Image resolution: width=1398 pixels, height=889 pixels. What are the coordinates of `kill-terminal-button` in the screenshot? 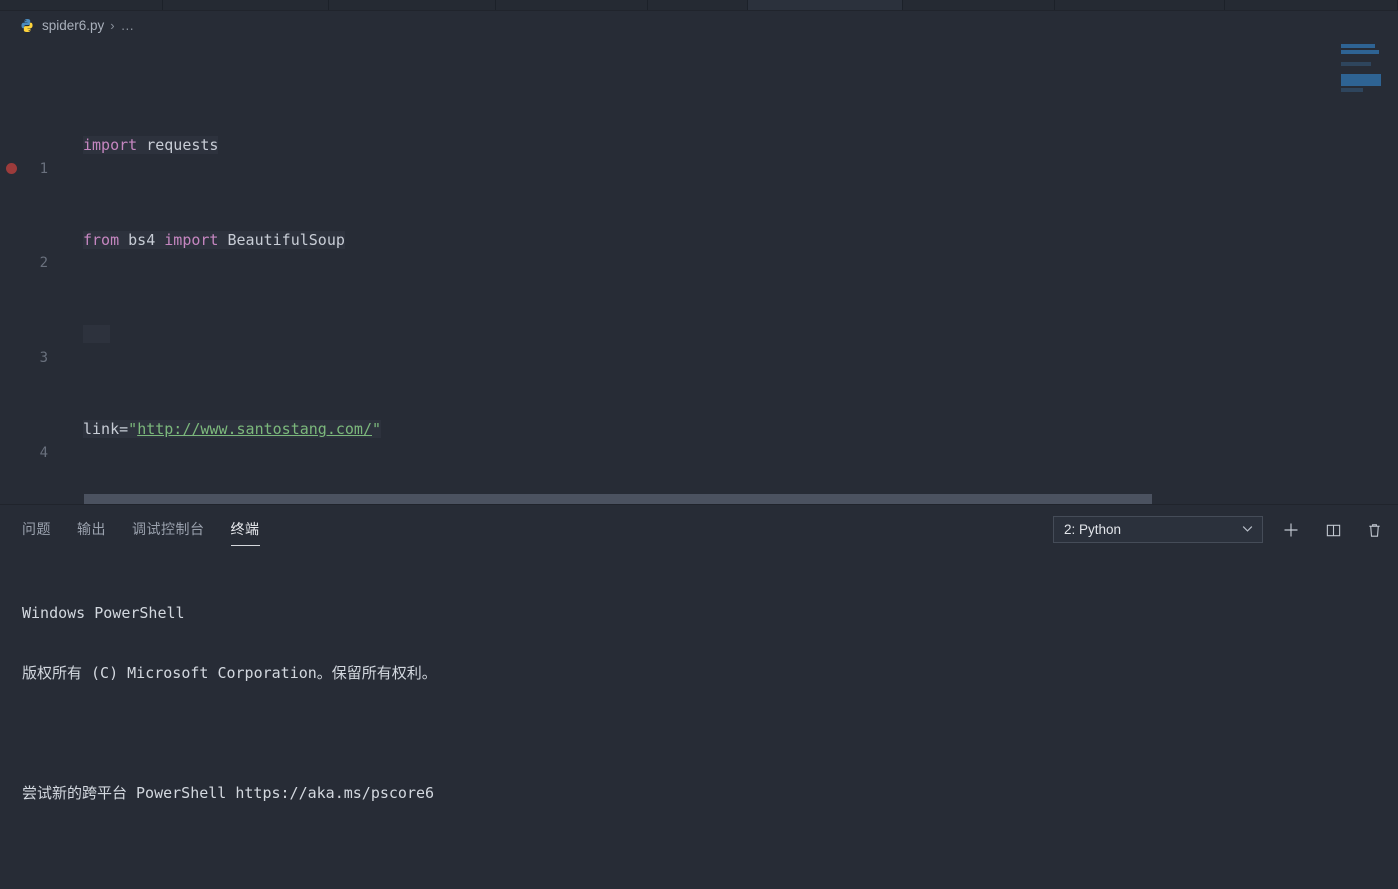 It's located at (1374, 530).